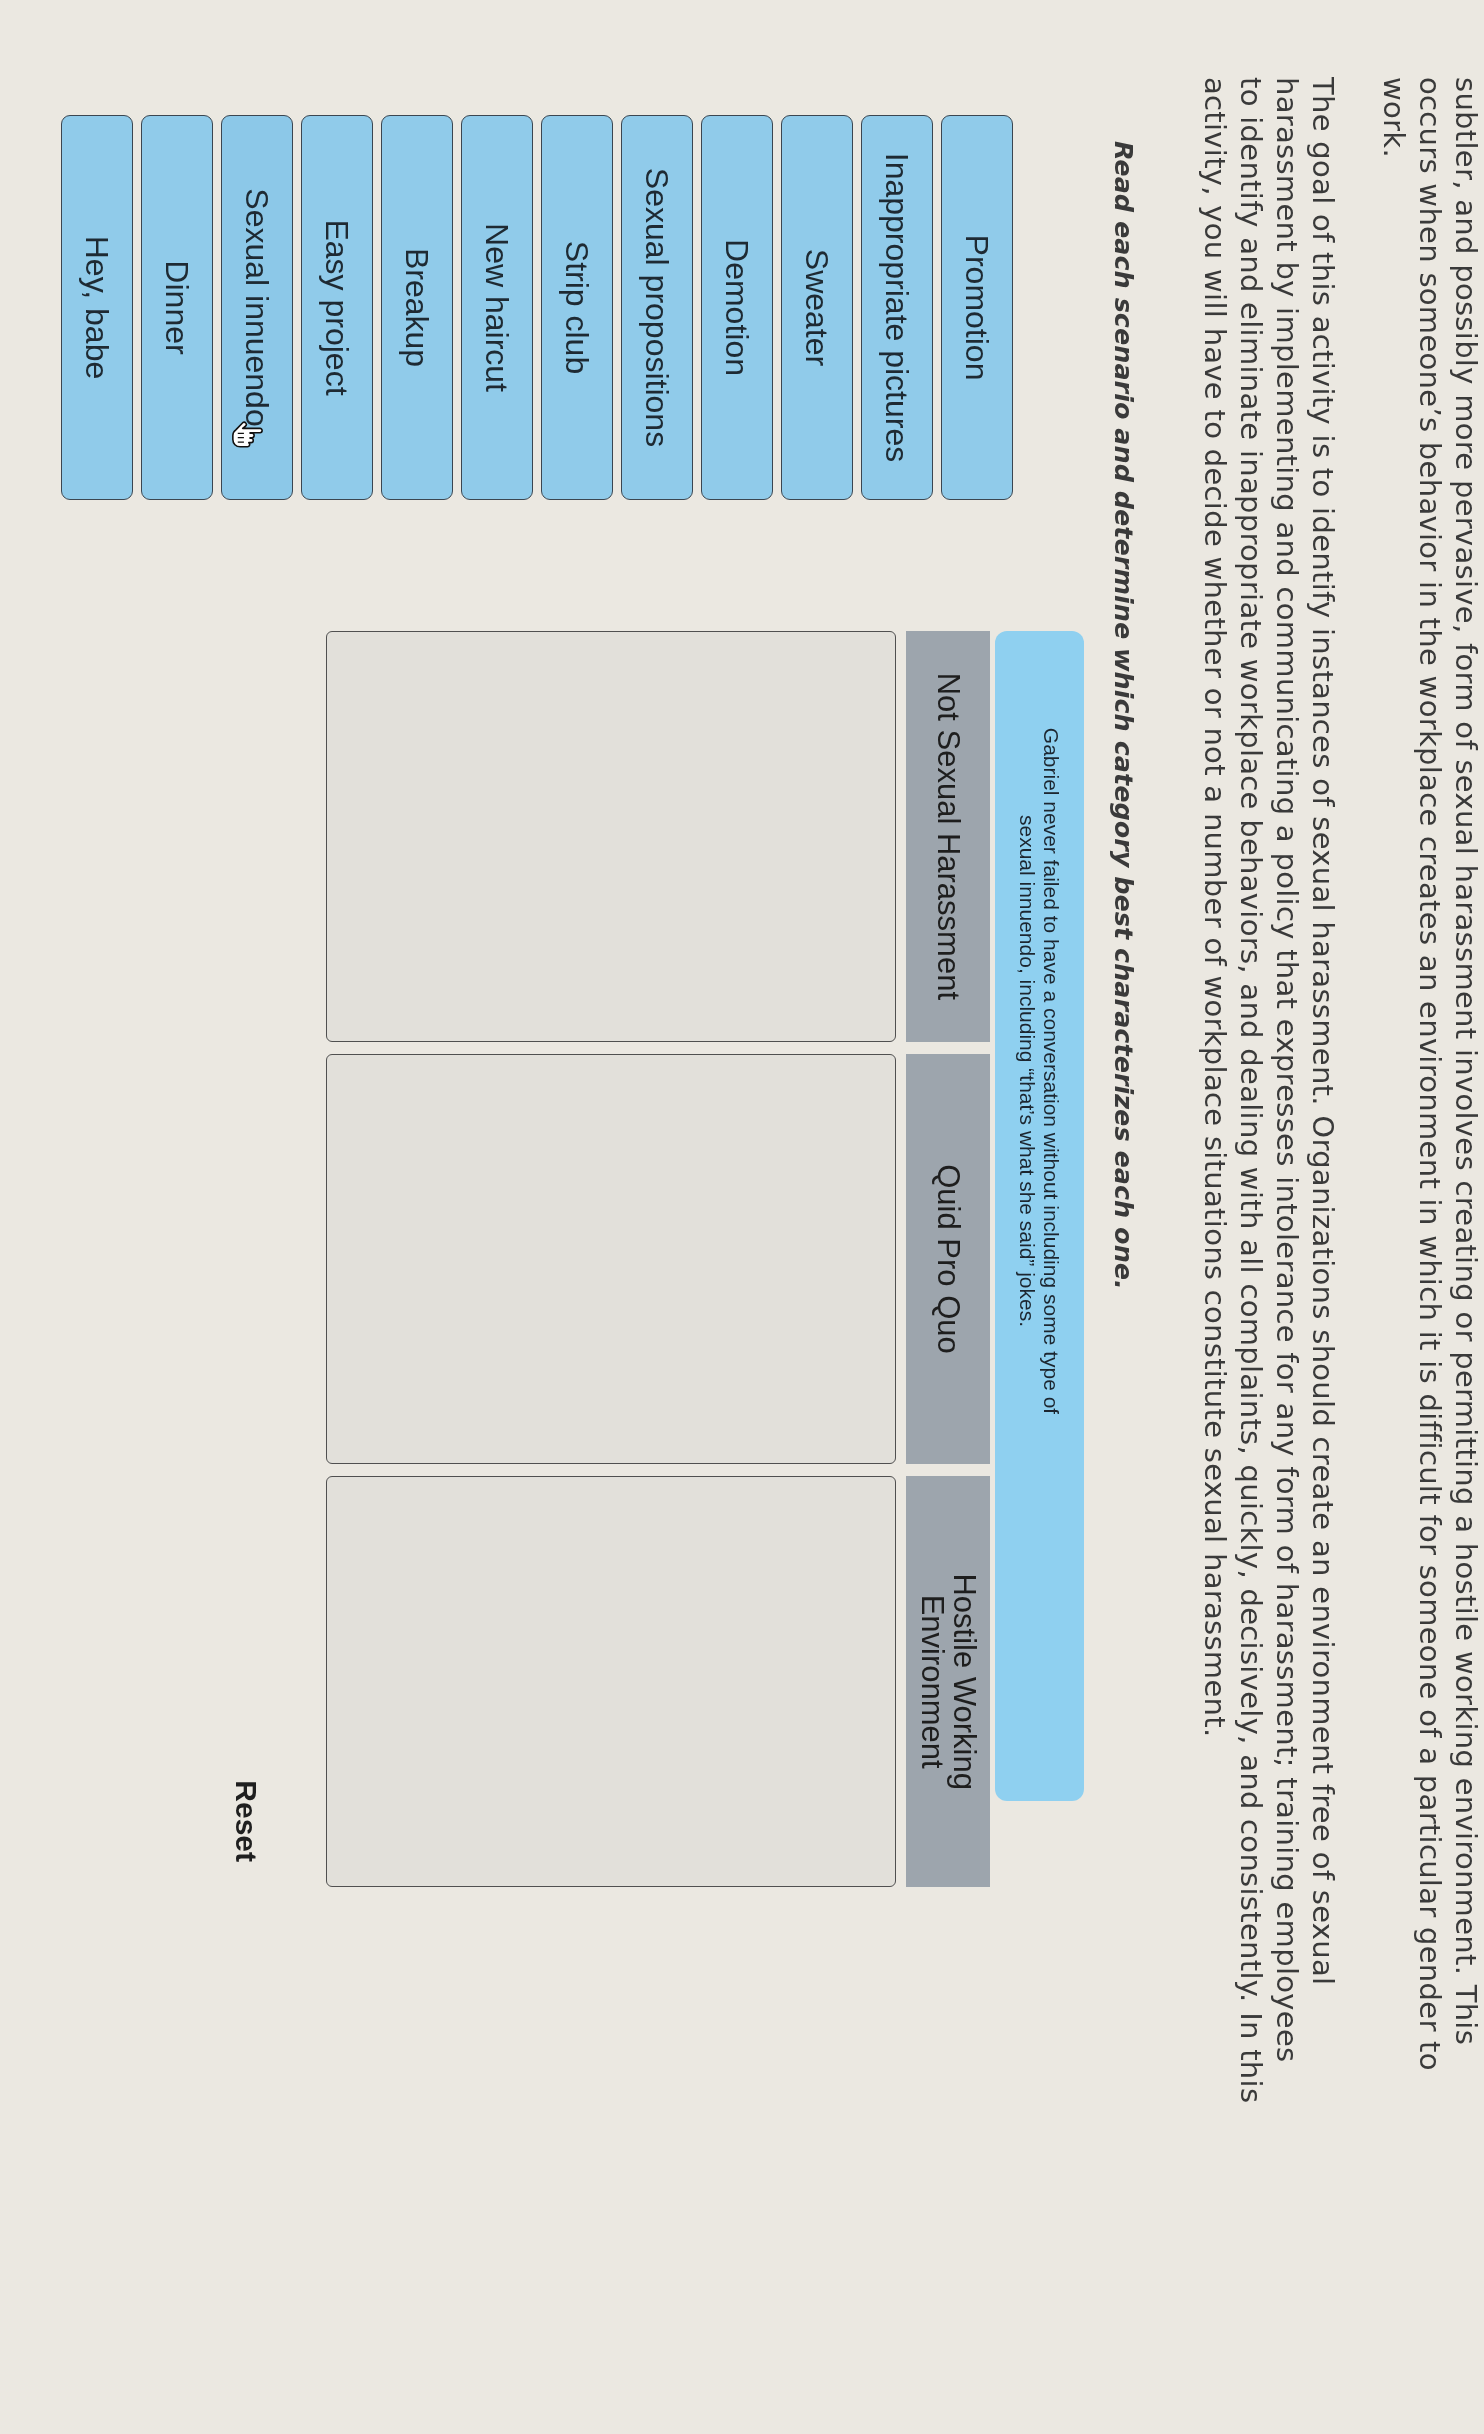  What do you see at coordinates (1269, 1090) in the screenshot?
I see `intro-paragraph: The goal of this activity is to identify instances of sexual harassment. Organizations should create an environment free of sexual harassment by implementing and communicating a policy that expresses intolerance for any form of harassment; training employees to identify and eliminate inappropriate workplace behaviors, and dealing with all complaints, quickly, decisively, and consistently. In this activity, you will have to decide whether or not a number of workplace situations constitute sexual harassment.` at bounding box center [1269, 1090].